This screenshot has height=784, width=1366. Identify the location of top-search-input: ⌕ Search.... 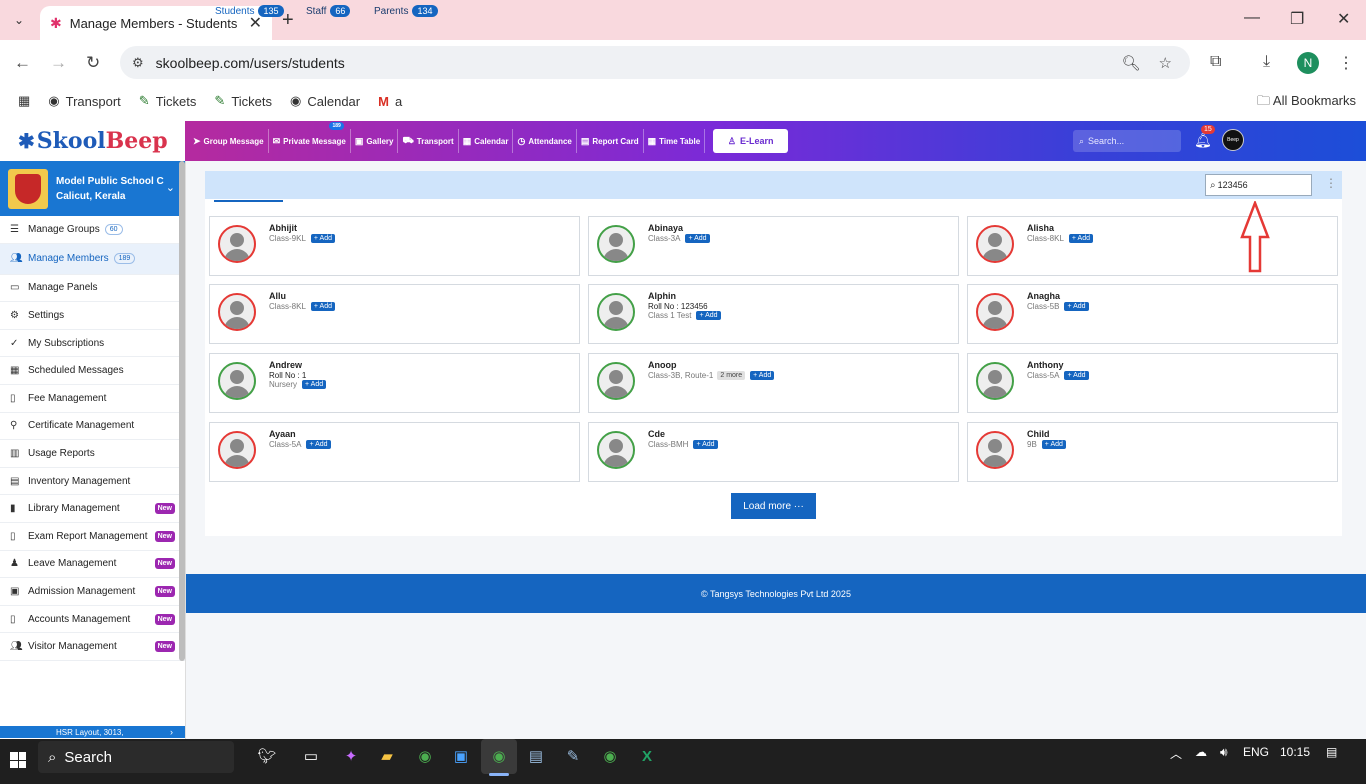
(1127, 141).